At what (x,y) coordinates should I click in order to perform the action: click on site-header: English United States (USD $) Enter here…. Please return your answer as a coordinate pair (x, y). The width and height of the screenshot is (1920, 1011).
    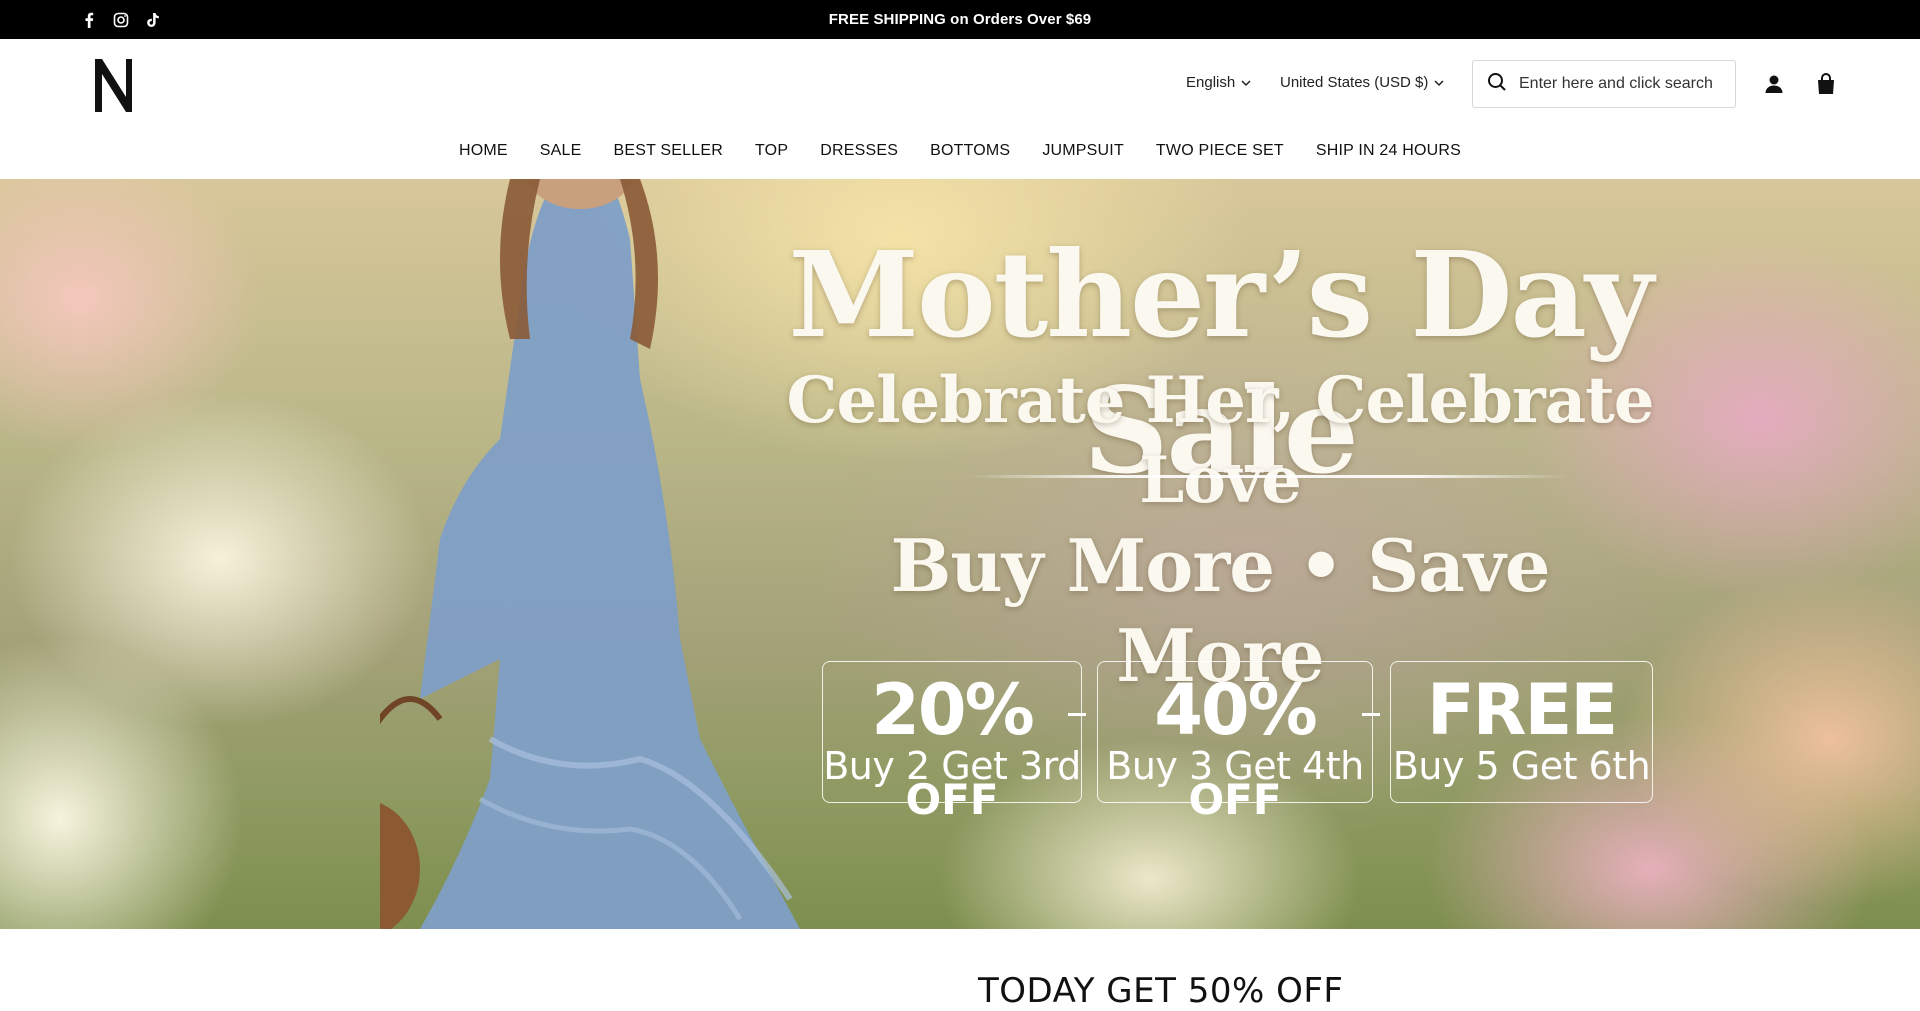
    Looking at the image, I should click on (960, 109).